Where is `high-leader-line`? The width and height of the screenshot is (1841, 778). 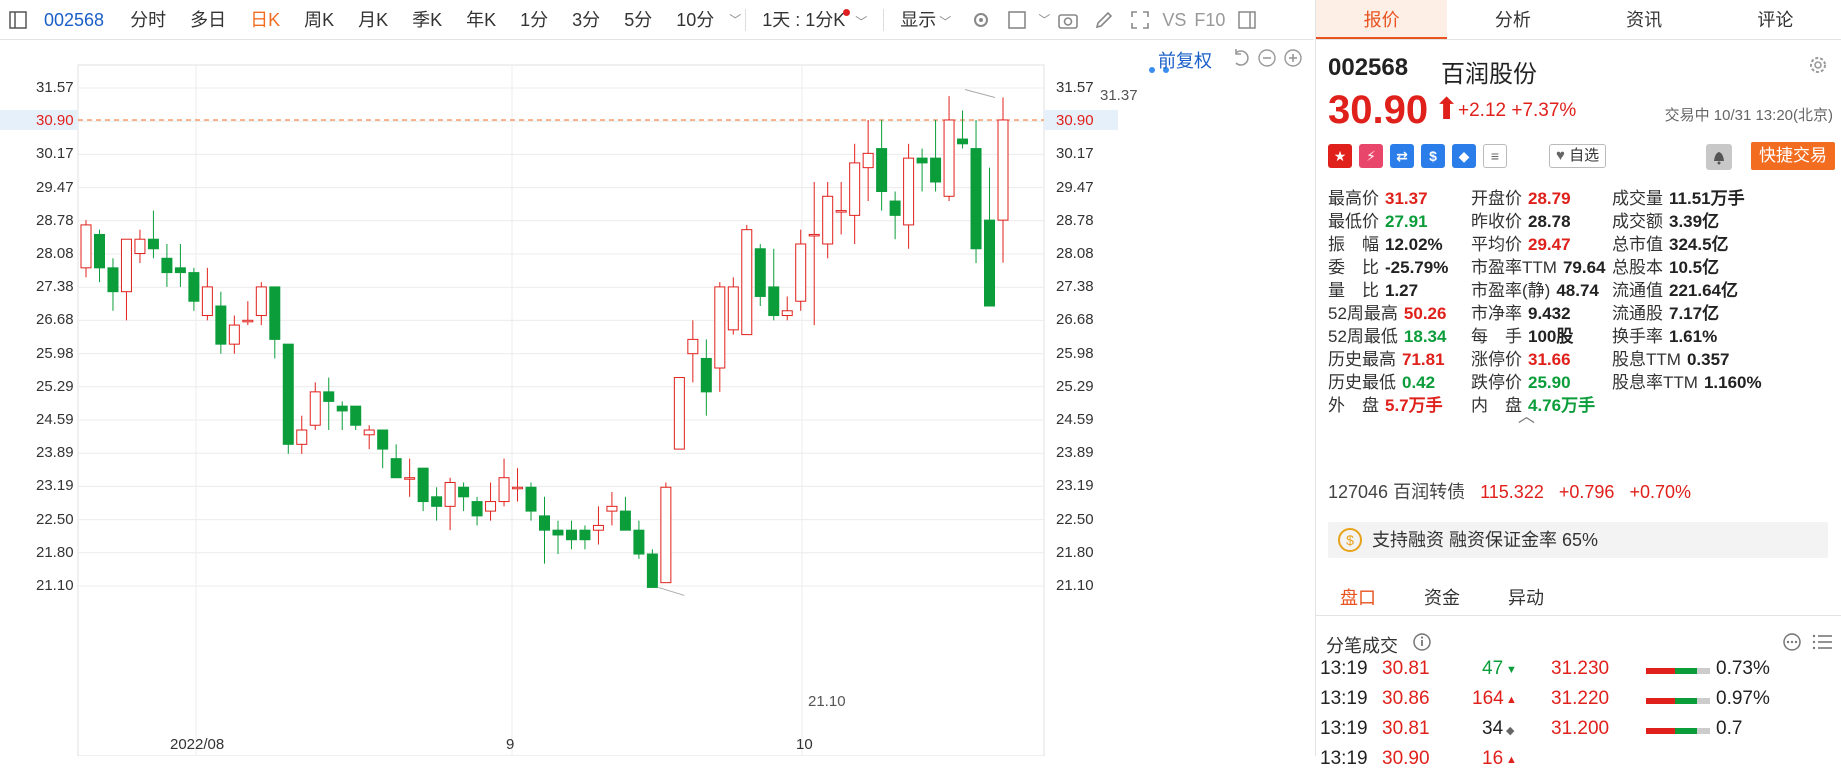
high-leader-line is located at coordinates (980, 94).